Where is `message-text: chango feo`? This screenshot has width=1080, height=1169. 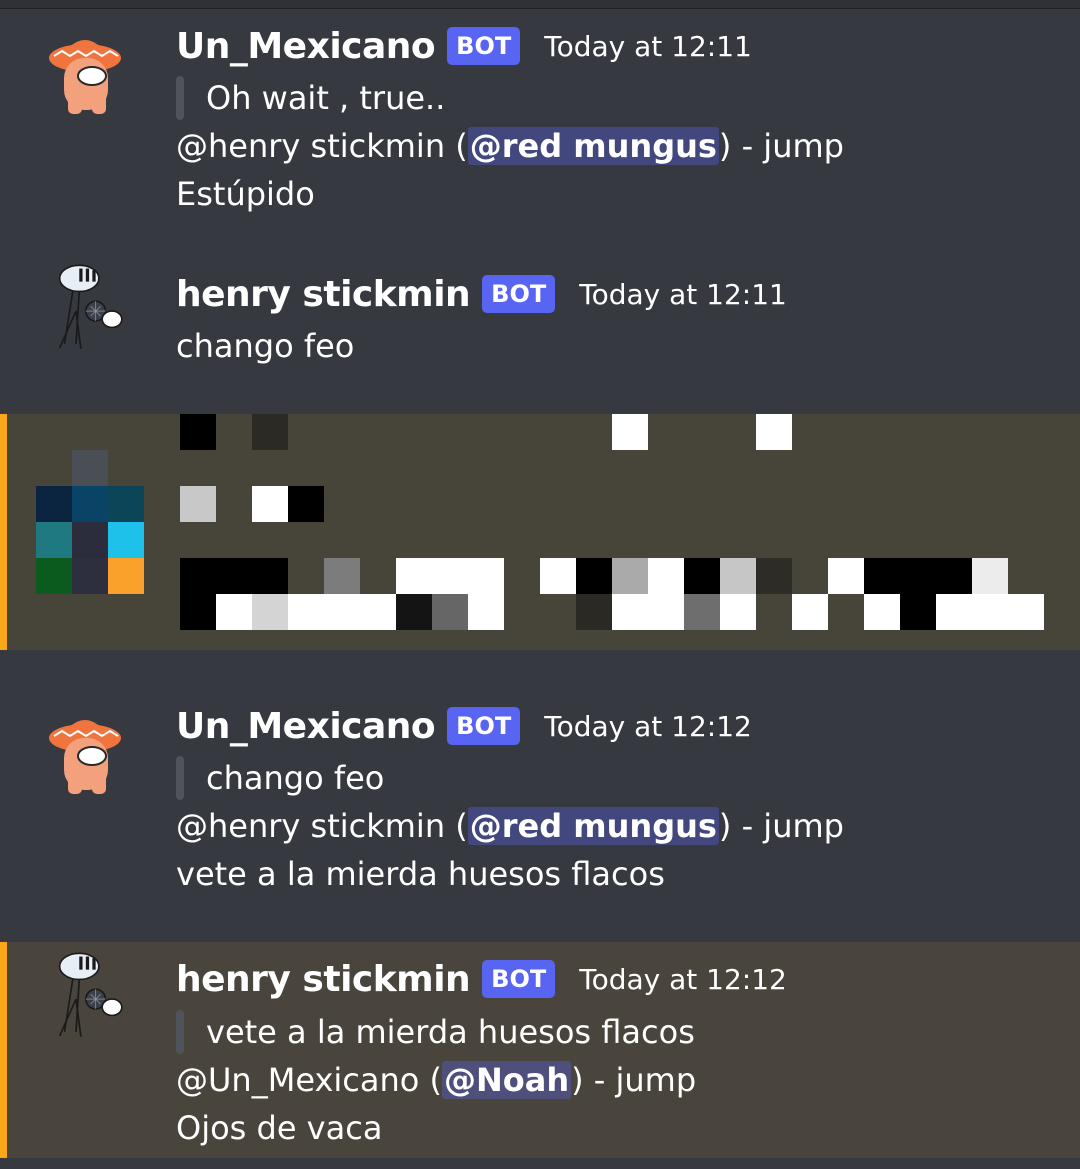
message-text: chango feo is located at coordinates (265, 346).